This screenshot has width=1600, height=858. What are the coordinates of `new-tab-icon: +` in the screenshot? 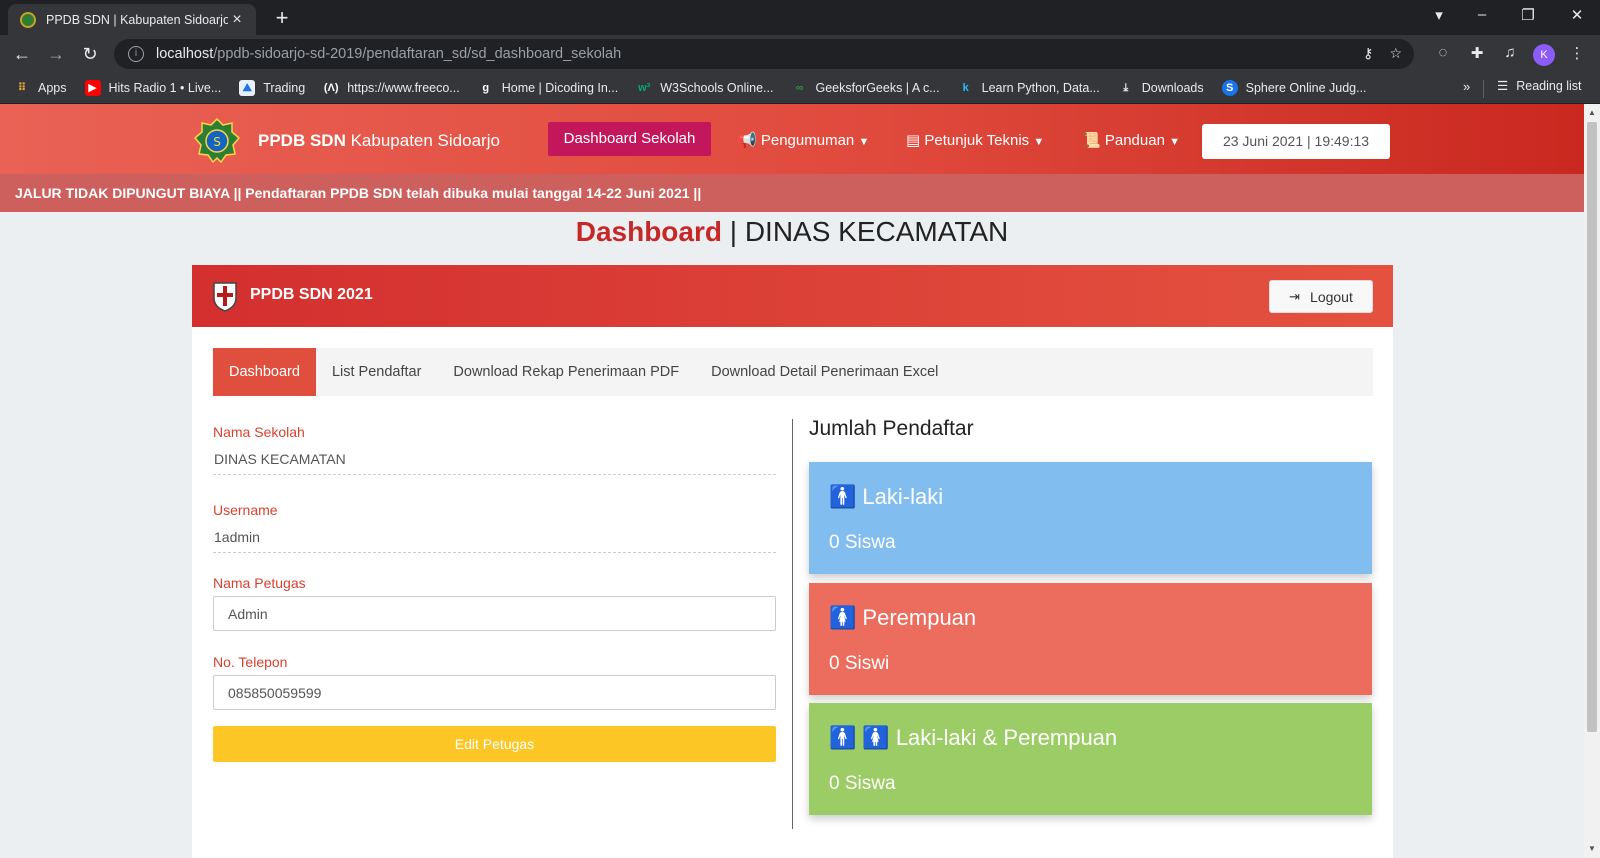 It's located at (282, 18).